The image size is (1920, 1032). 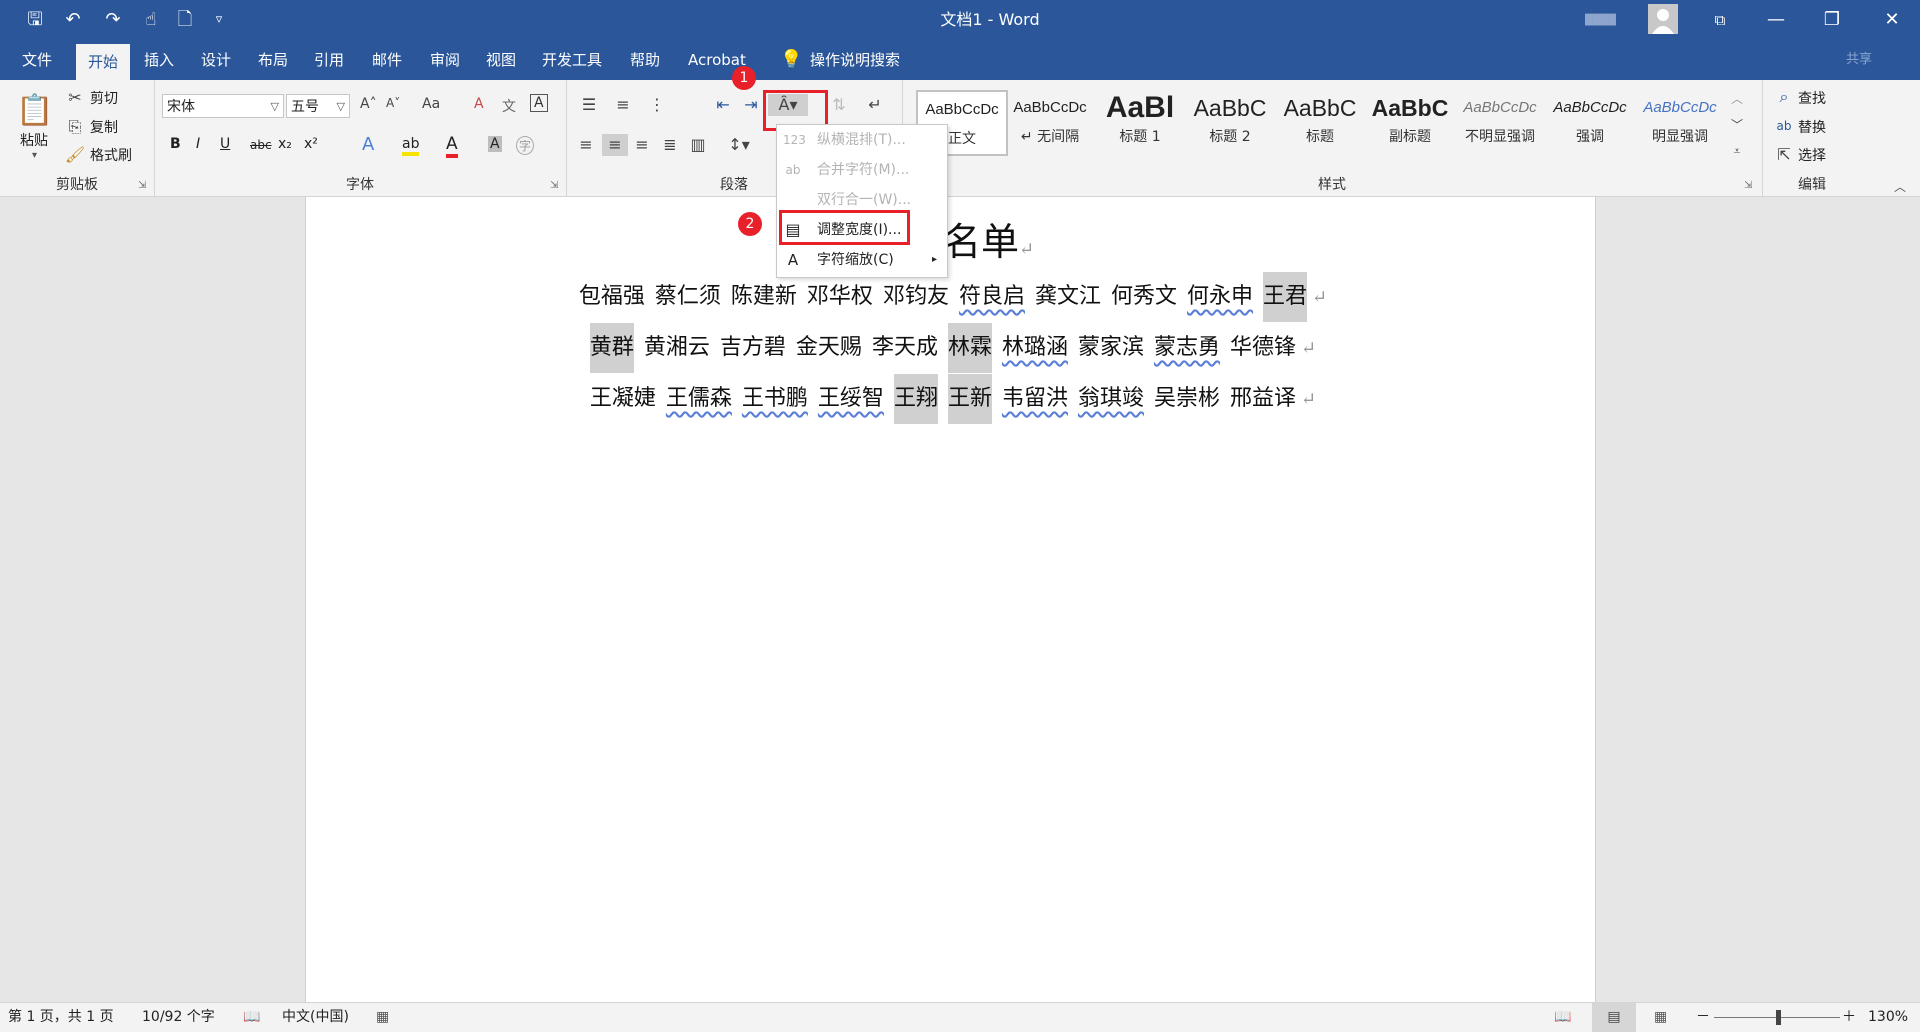 I want to click on style-title: AaBbC 标题, so click(x=1320, y=121).